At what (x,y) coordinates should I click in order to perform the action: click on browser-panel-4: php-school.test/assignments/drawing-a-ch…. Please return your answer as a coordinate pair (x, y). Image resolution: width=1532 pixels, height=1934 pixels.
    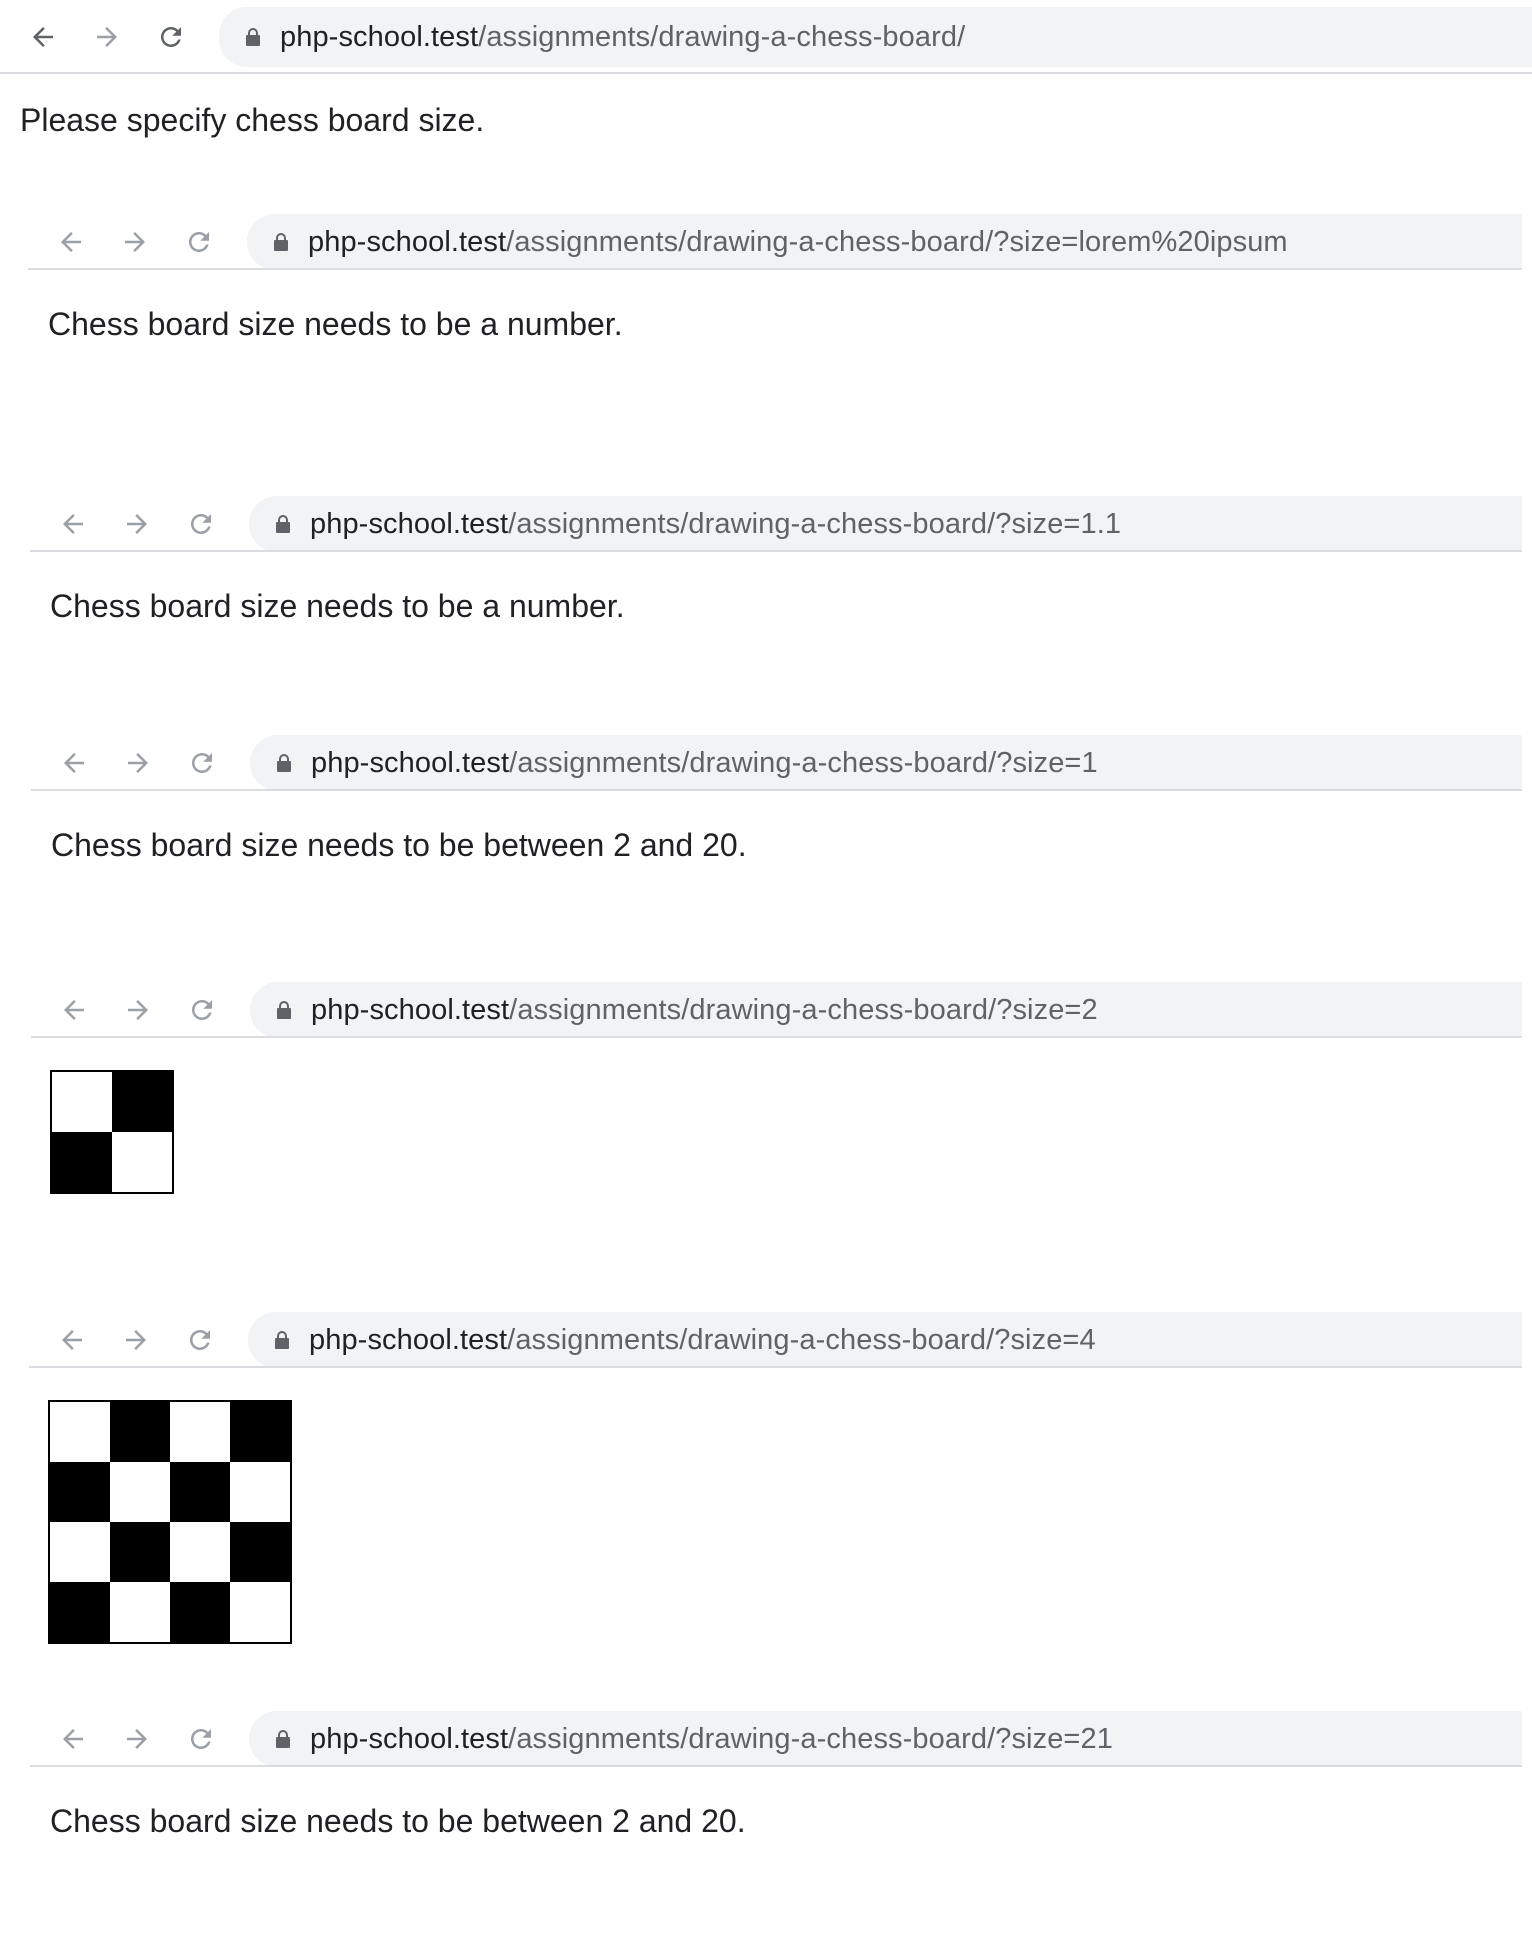
    Looking at the image, I should click on (776, 1092).